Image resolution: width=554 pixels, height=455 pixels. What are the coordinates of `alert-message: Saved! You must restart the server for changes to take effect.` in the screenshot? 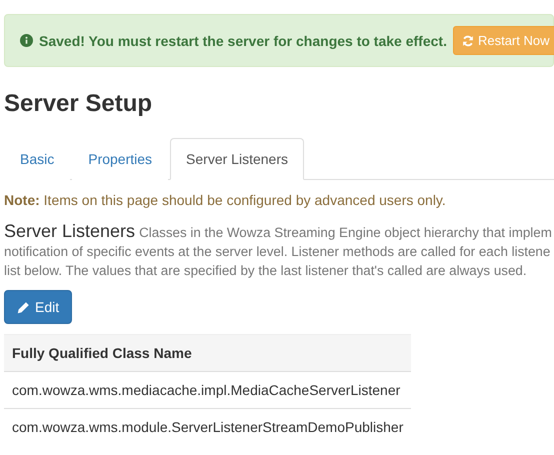 It's located at (243, 40).